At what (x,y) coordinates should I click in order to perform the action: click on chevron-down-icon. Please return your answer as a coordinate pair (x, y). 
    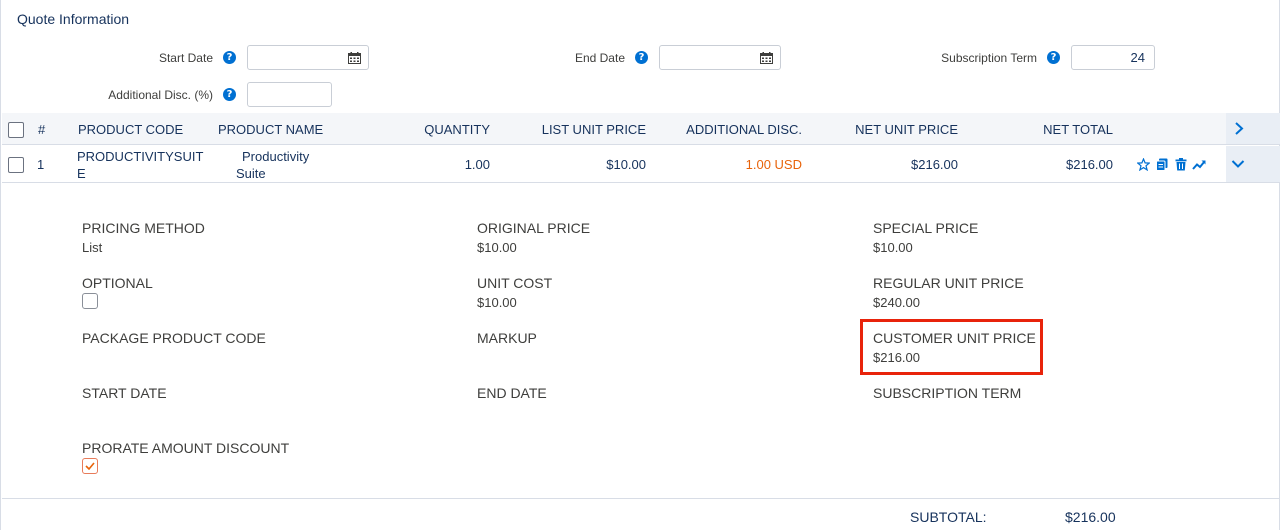
    Looking at the image, I should click on (1238, 164).